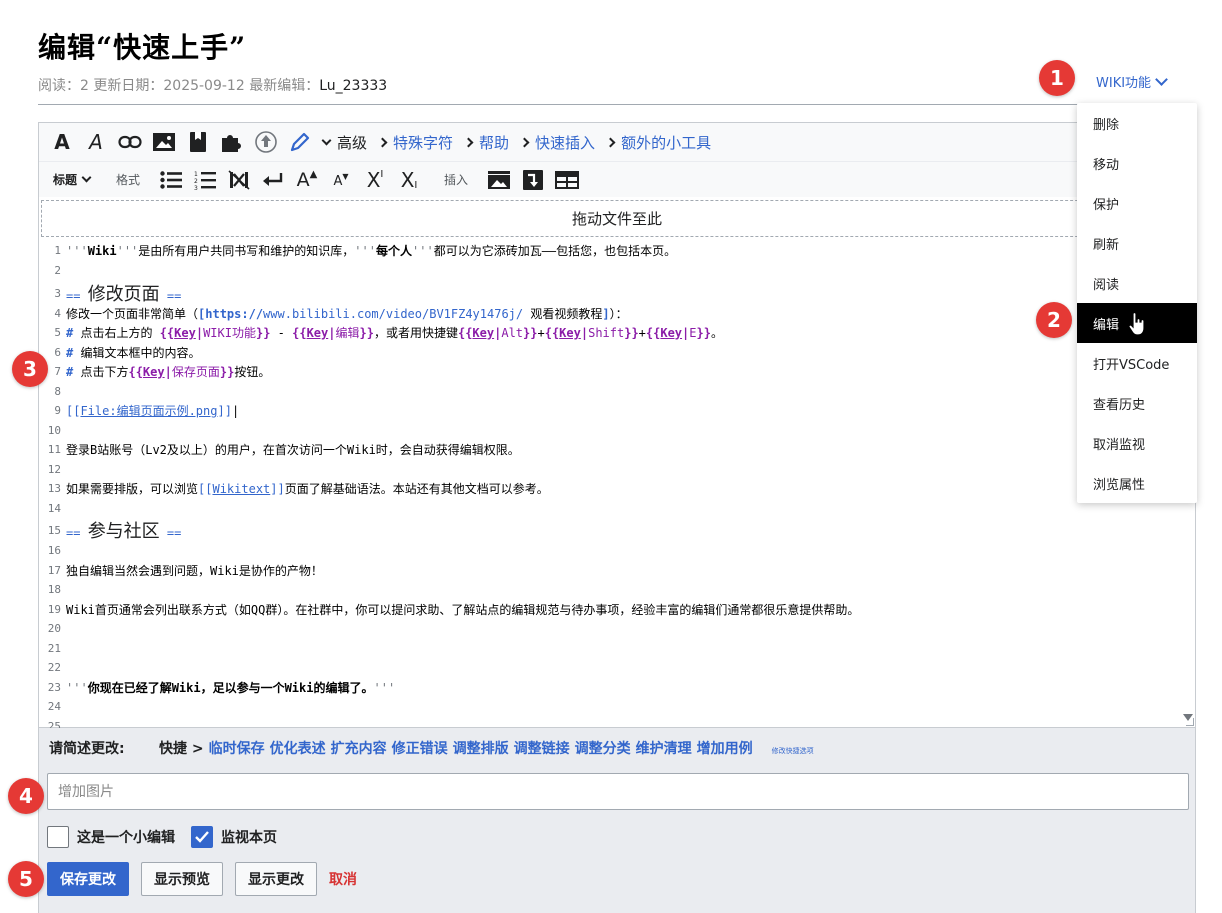 The width and height of the screenshot is (1222, 913). I want to click on quick-item-adjust-links: 调整链接, so click(542, 748).